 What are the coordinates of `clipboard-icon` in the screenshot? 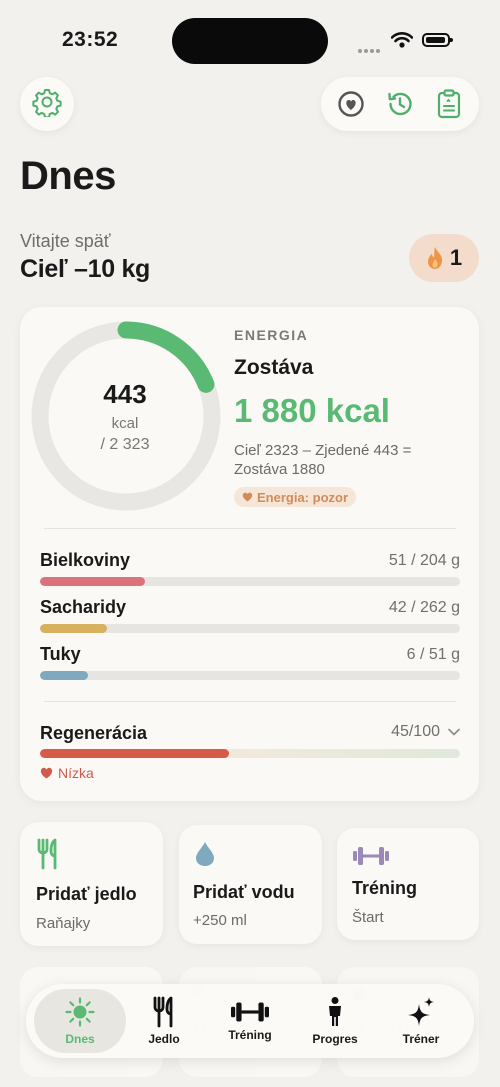 It's located at (449, 104).